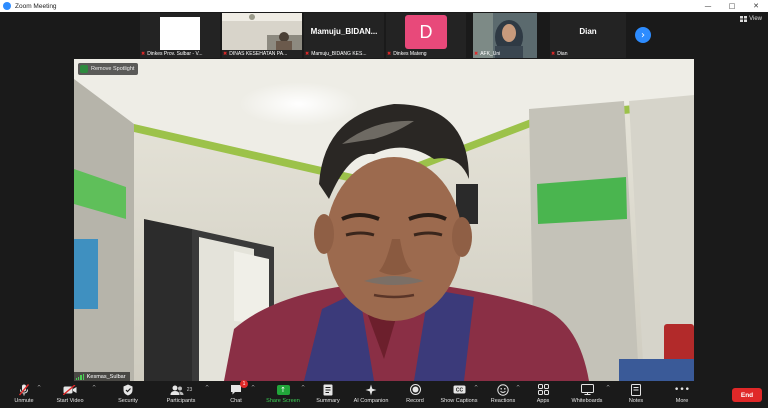 The height and width of the screenshot is (408, 768). Describe the element at coordinates (643, 35) in the screenshot. I see `next-page-icon: ›` at that location.